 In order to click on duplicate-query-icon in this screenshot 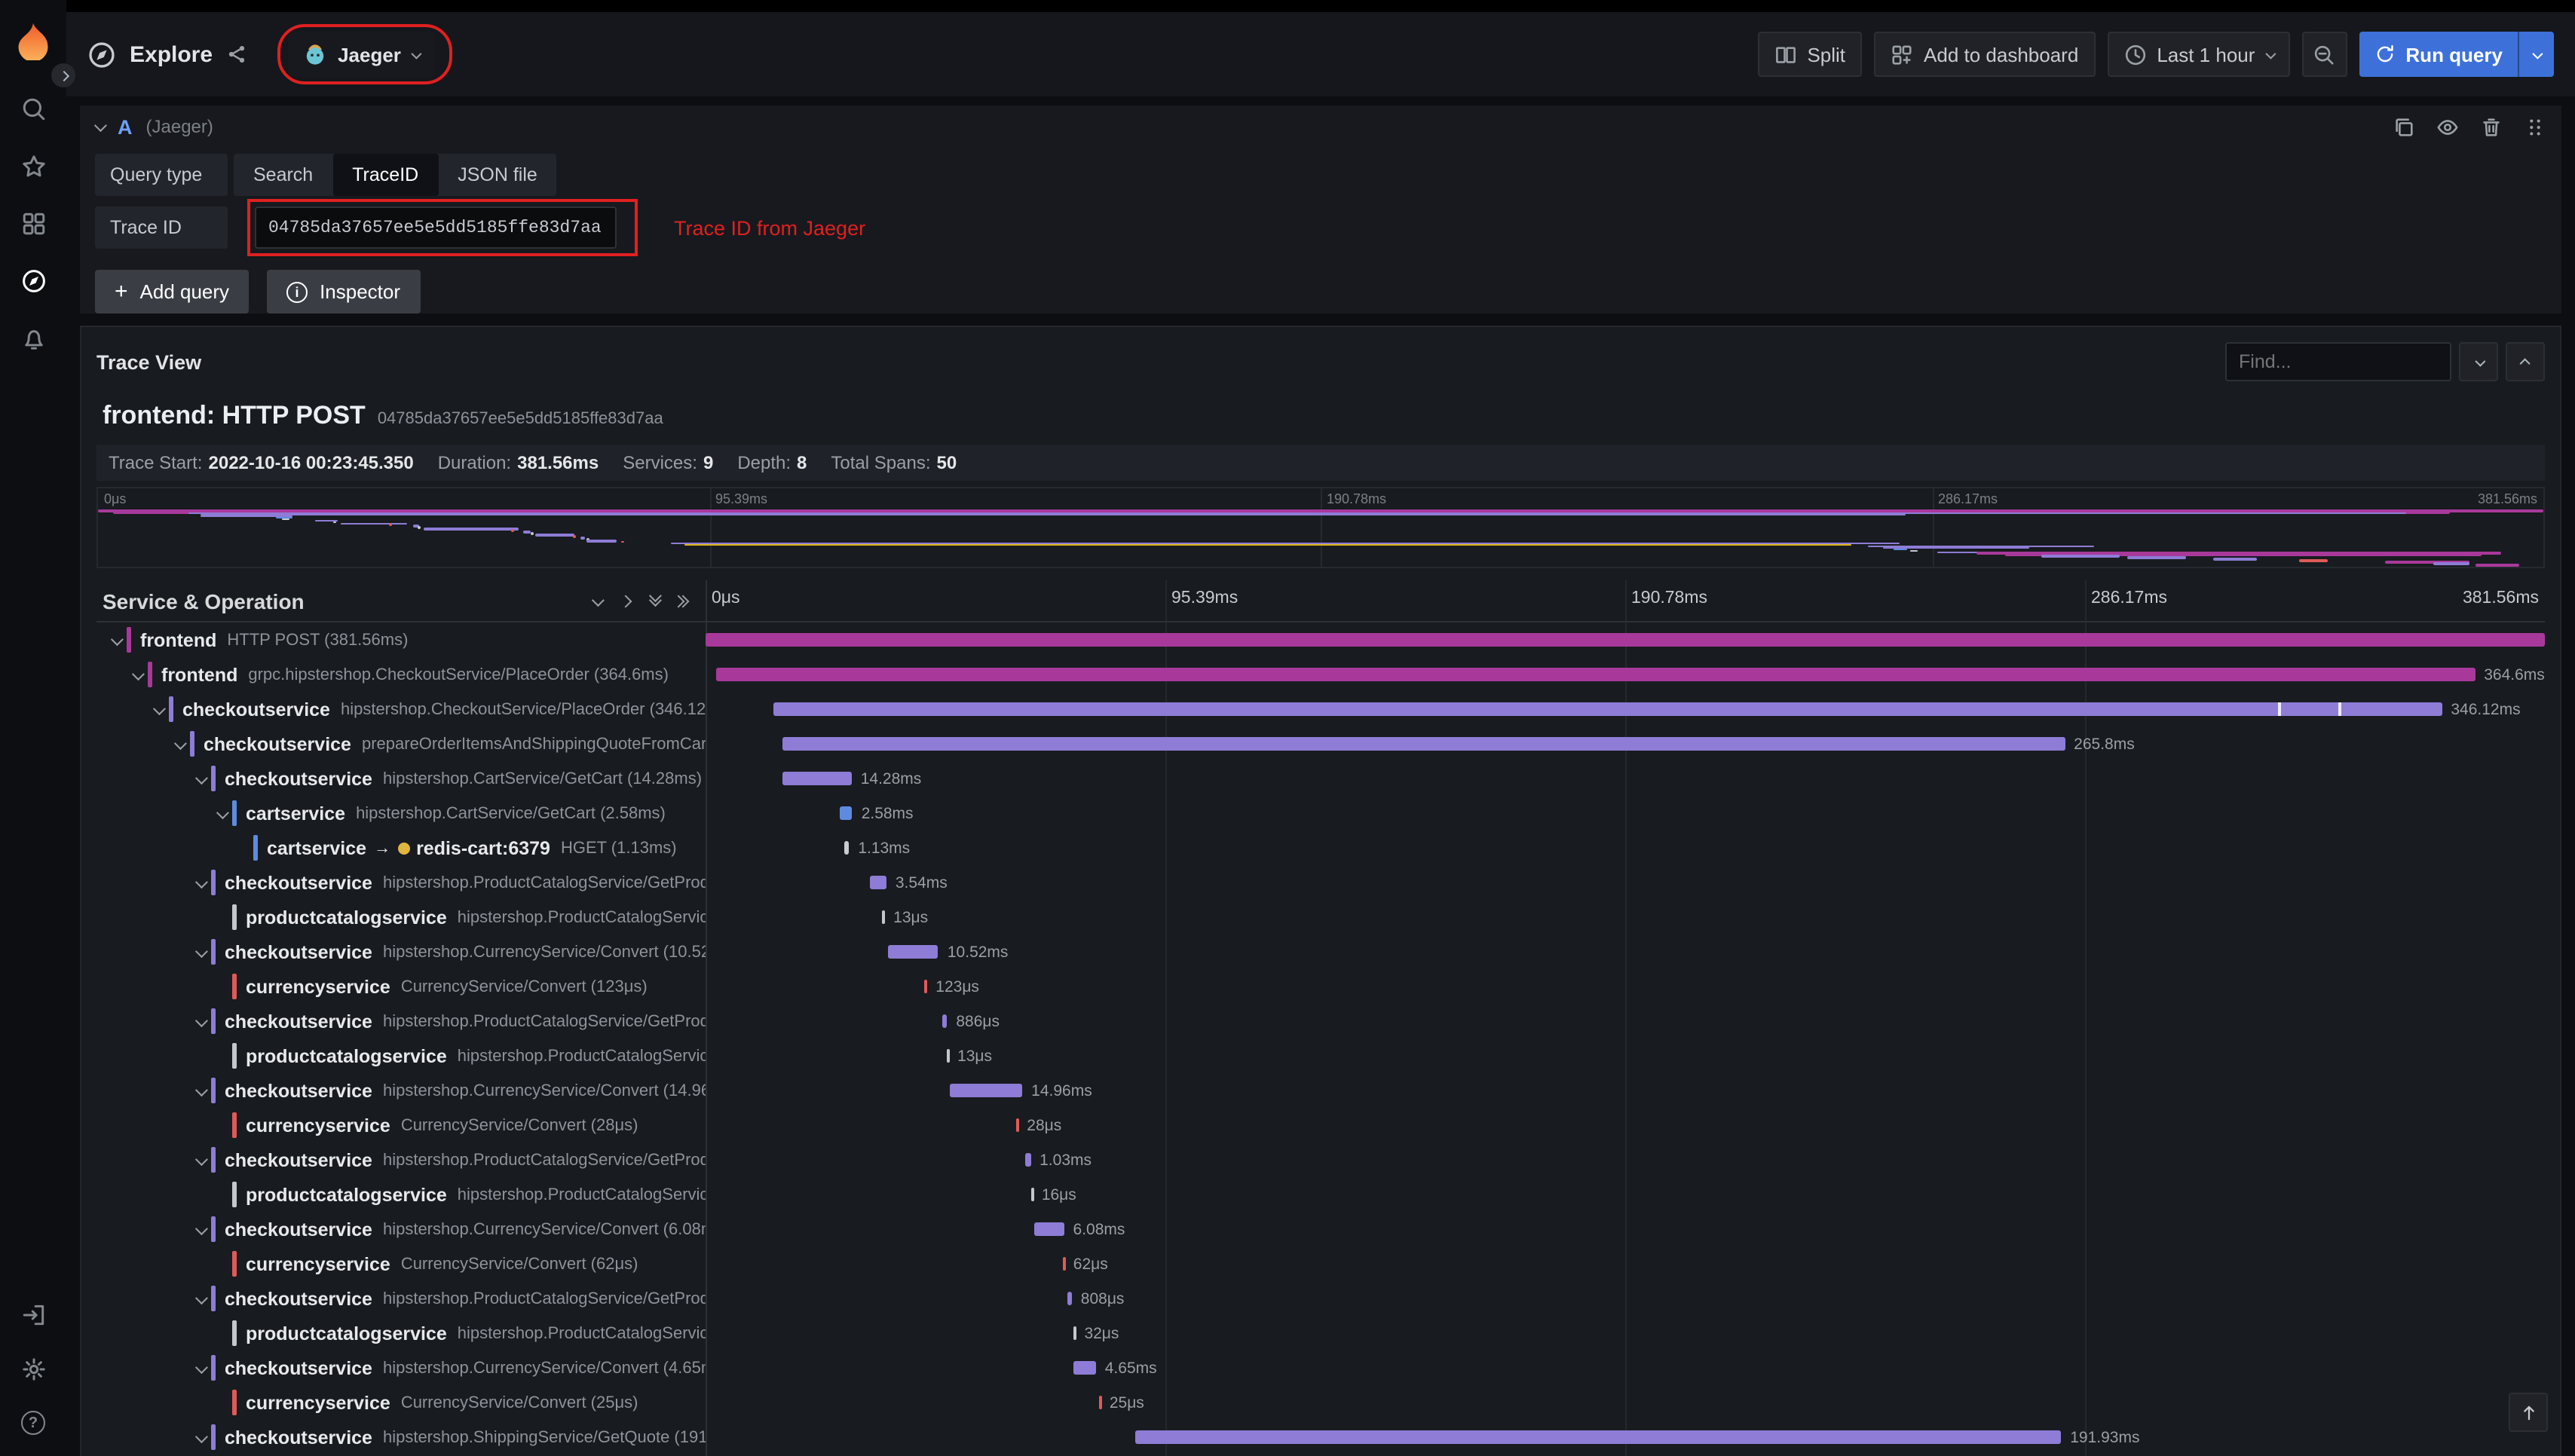, I will do `click(2404, 126)`.